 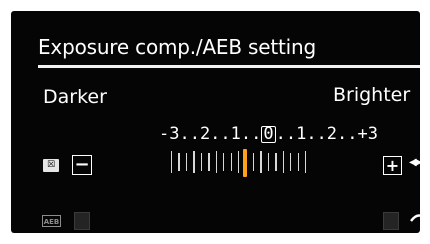 I want to click on aeb-increase-button, so click(x=391, y=221).